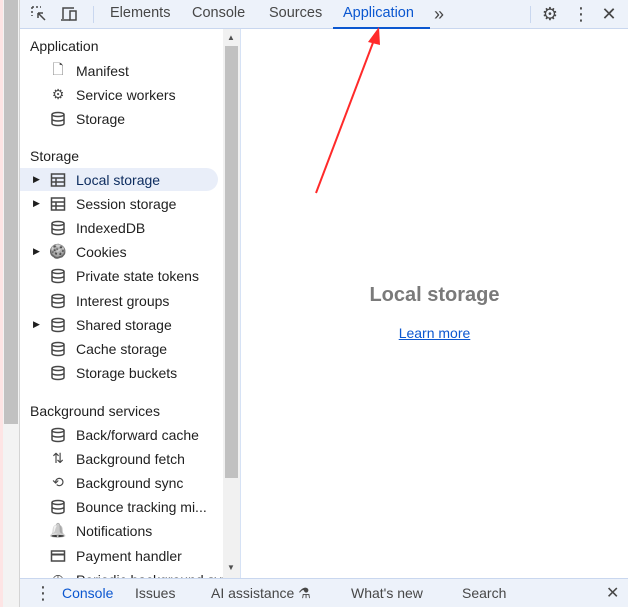  I want to click on section-header: Storage, so click(55, 156).